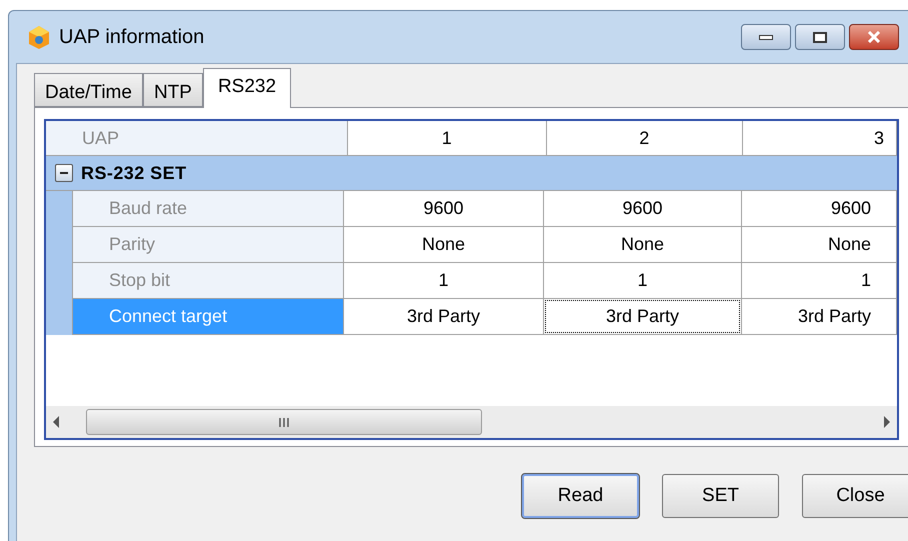  What do you see at coordinates (580, 496) in the screenshot?
I see `dialog-button: Read` at bounding box center [580, 496].